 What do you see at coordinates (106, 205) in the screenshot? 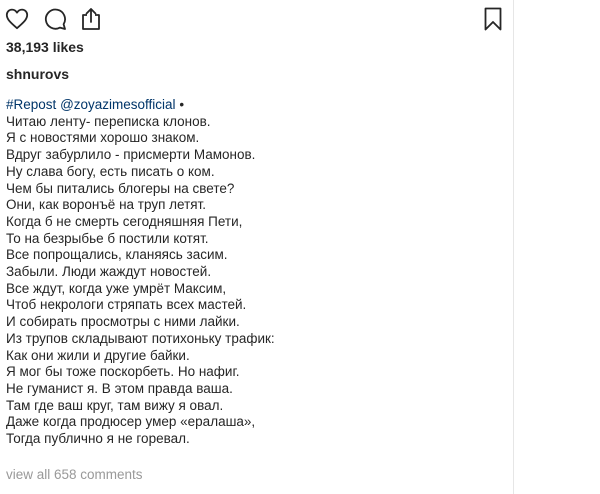
I see `caption-line: Они, как воронъё на труп летят.` at bounding box center [106, 205].